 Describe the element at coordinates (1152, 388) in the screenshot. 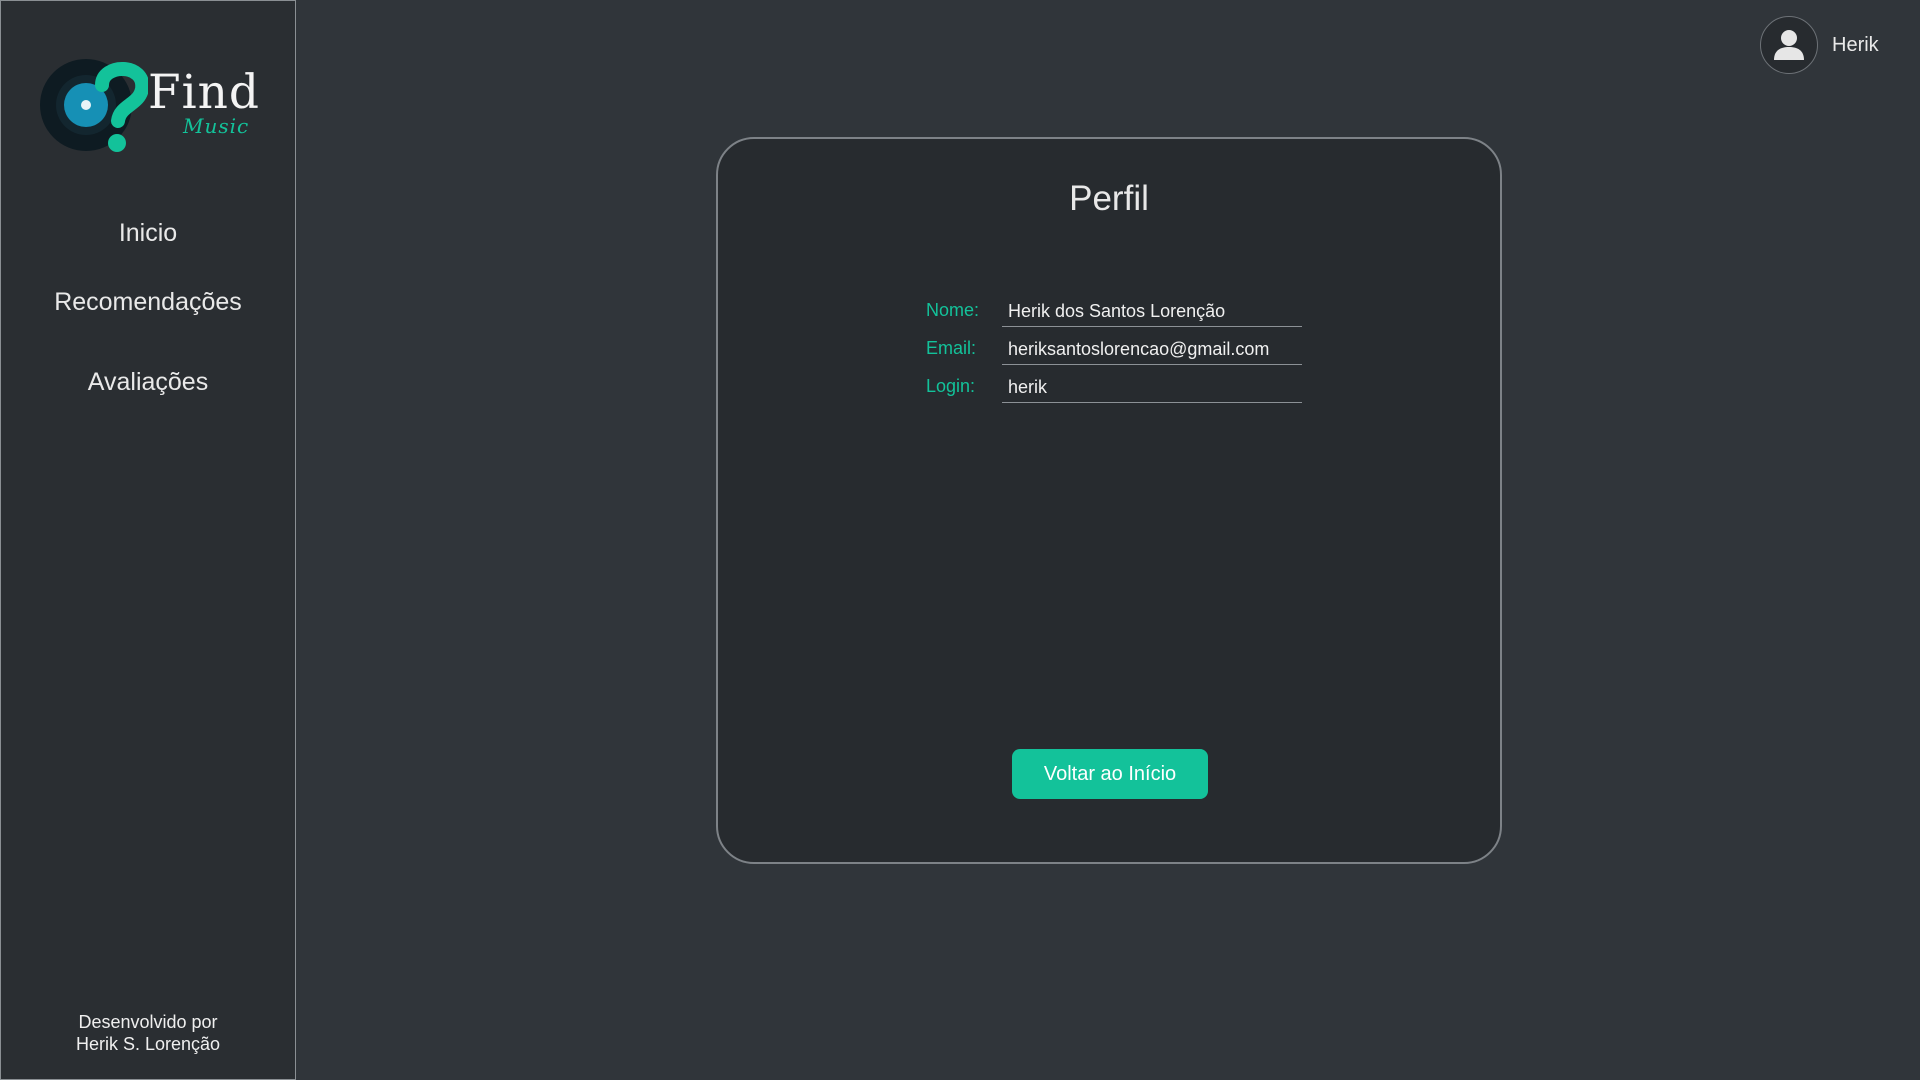

I see `login-field: herik` at that location.